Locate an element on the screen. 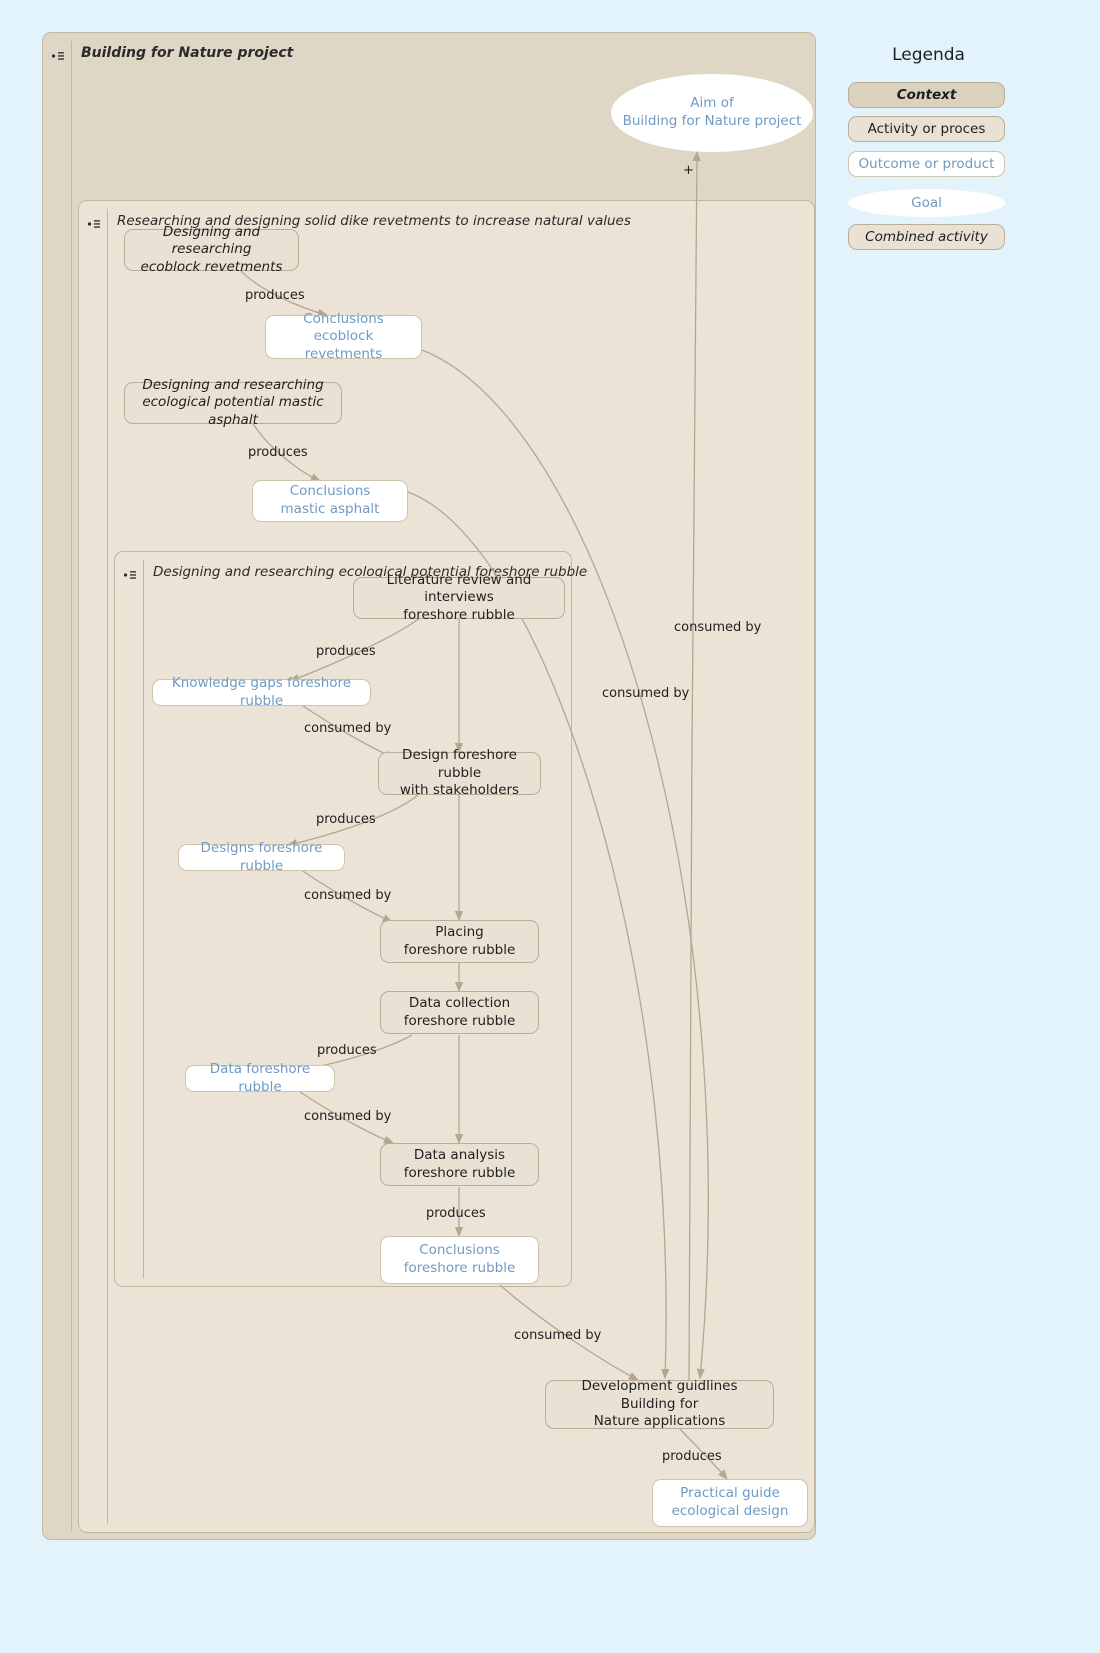 Image resolution: width=1100 pixels, height=1653 pixels. node-conclusions-mastic-asphalt: Conclusions mastic asphalt is located at coordinates (330, 501).